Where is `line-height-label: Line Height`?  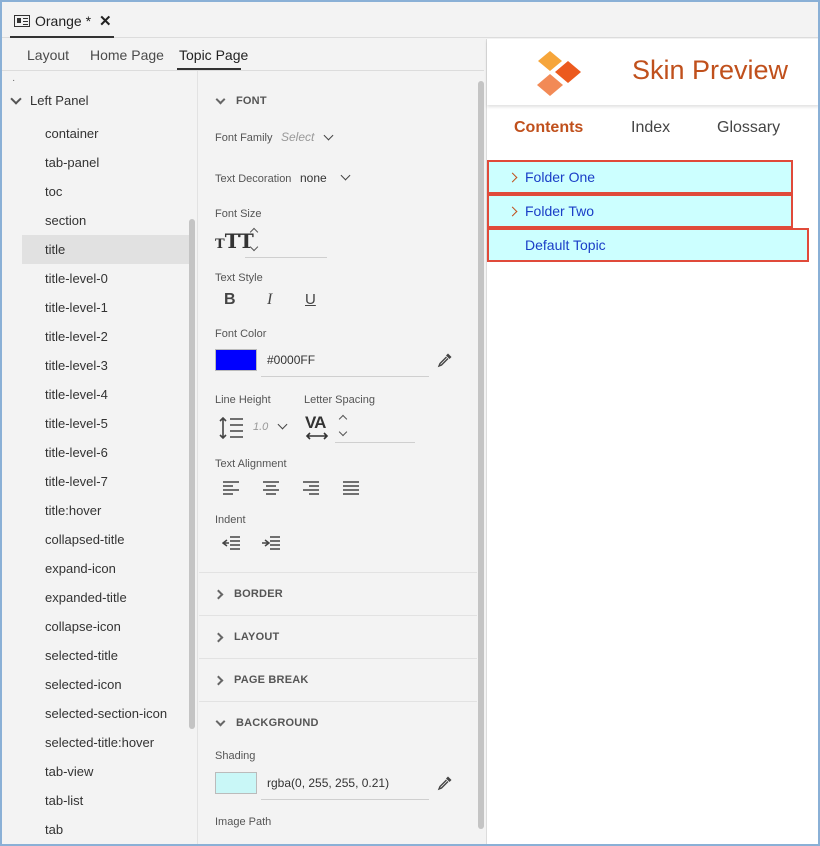 line-height-label: Line Height is located at coordinates (243, 400).